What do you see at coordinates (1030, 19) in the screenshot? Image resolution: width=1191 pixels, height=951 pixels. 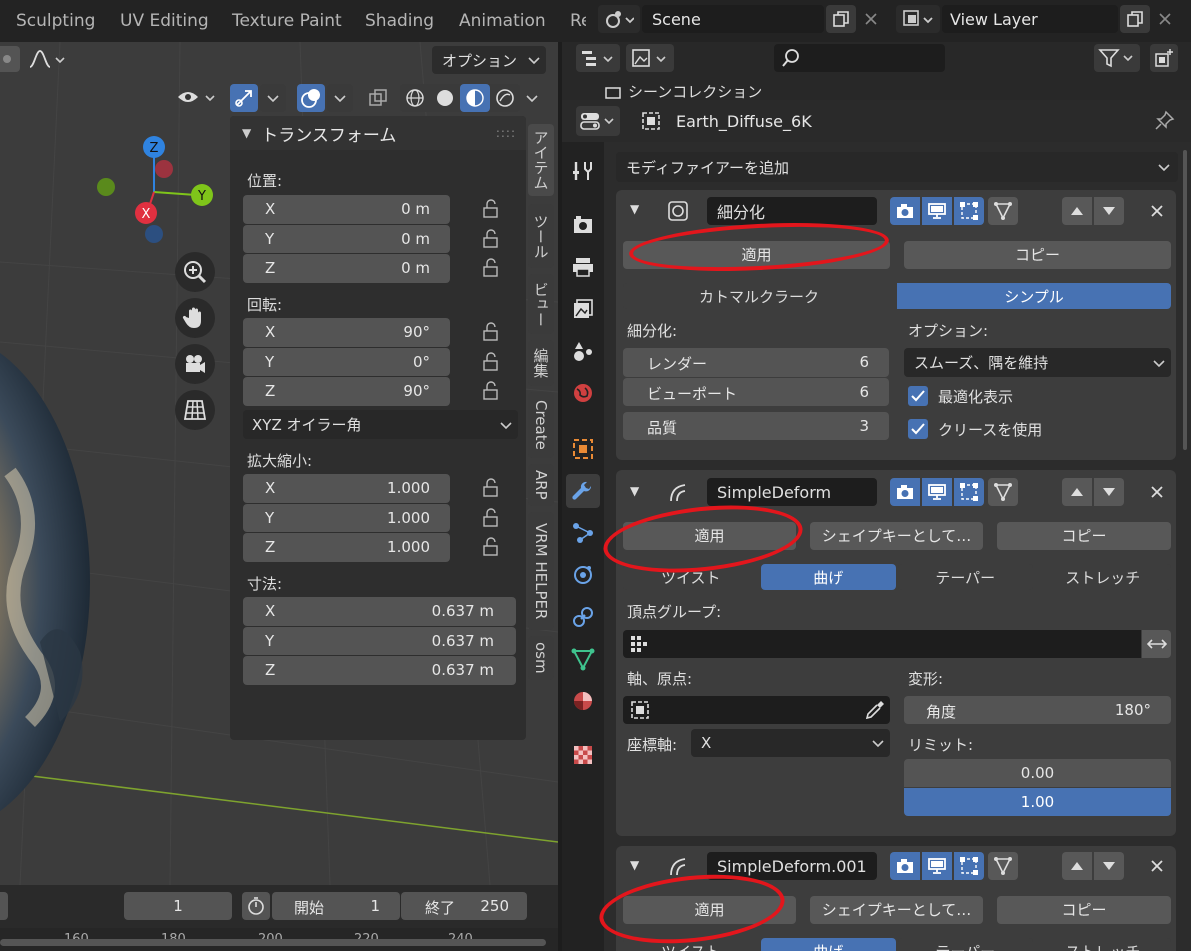 I see `view-layer-name-field: View Layer` at bounding box center [1030, 19].